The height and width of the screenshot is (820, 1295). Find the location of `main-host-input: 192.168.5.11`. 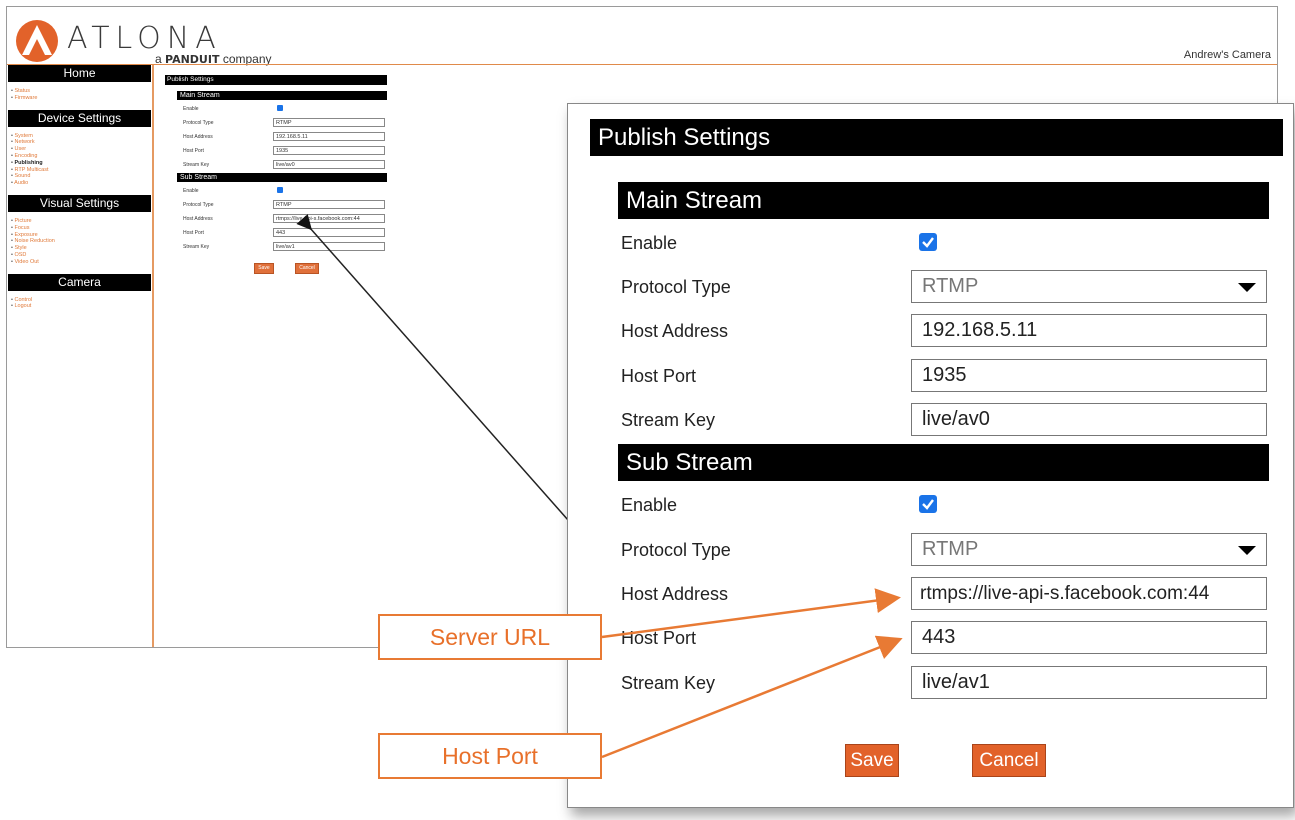

main-host-input: 192.168.5.11 is located at coordinates (1089, 330).